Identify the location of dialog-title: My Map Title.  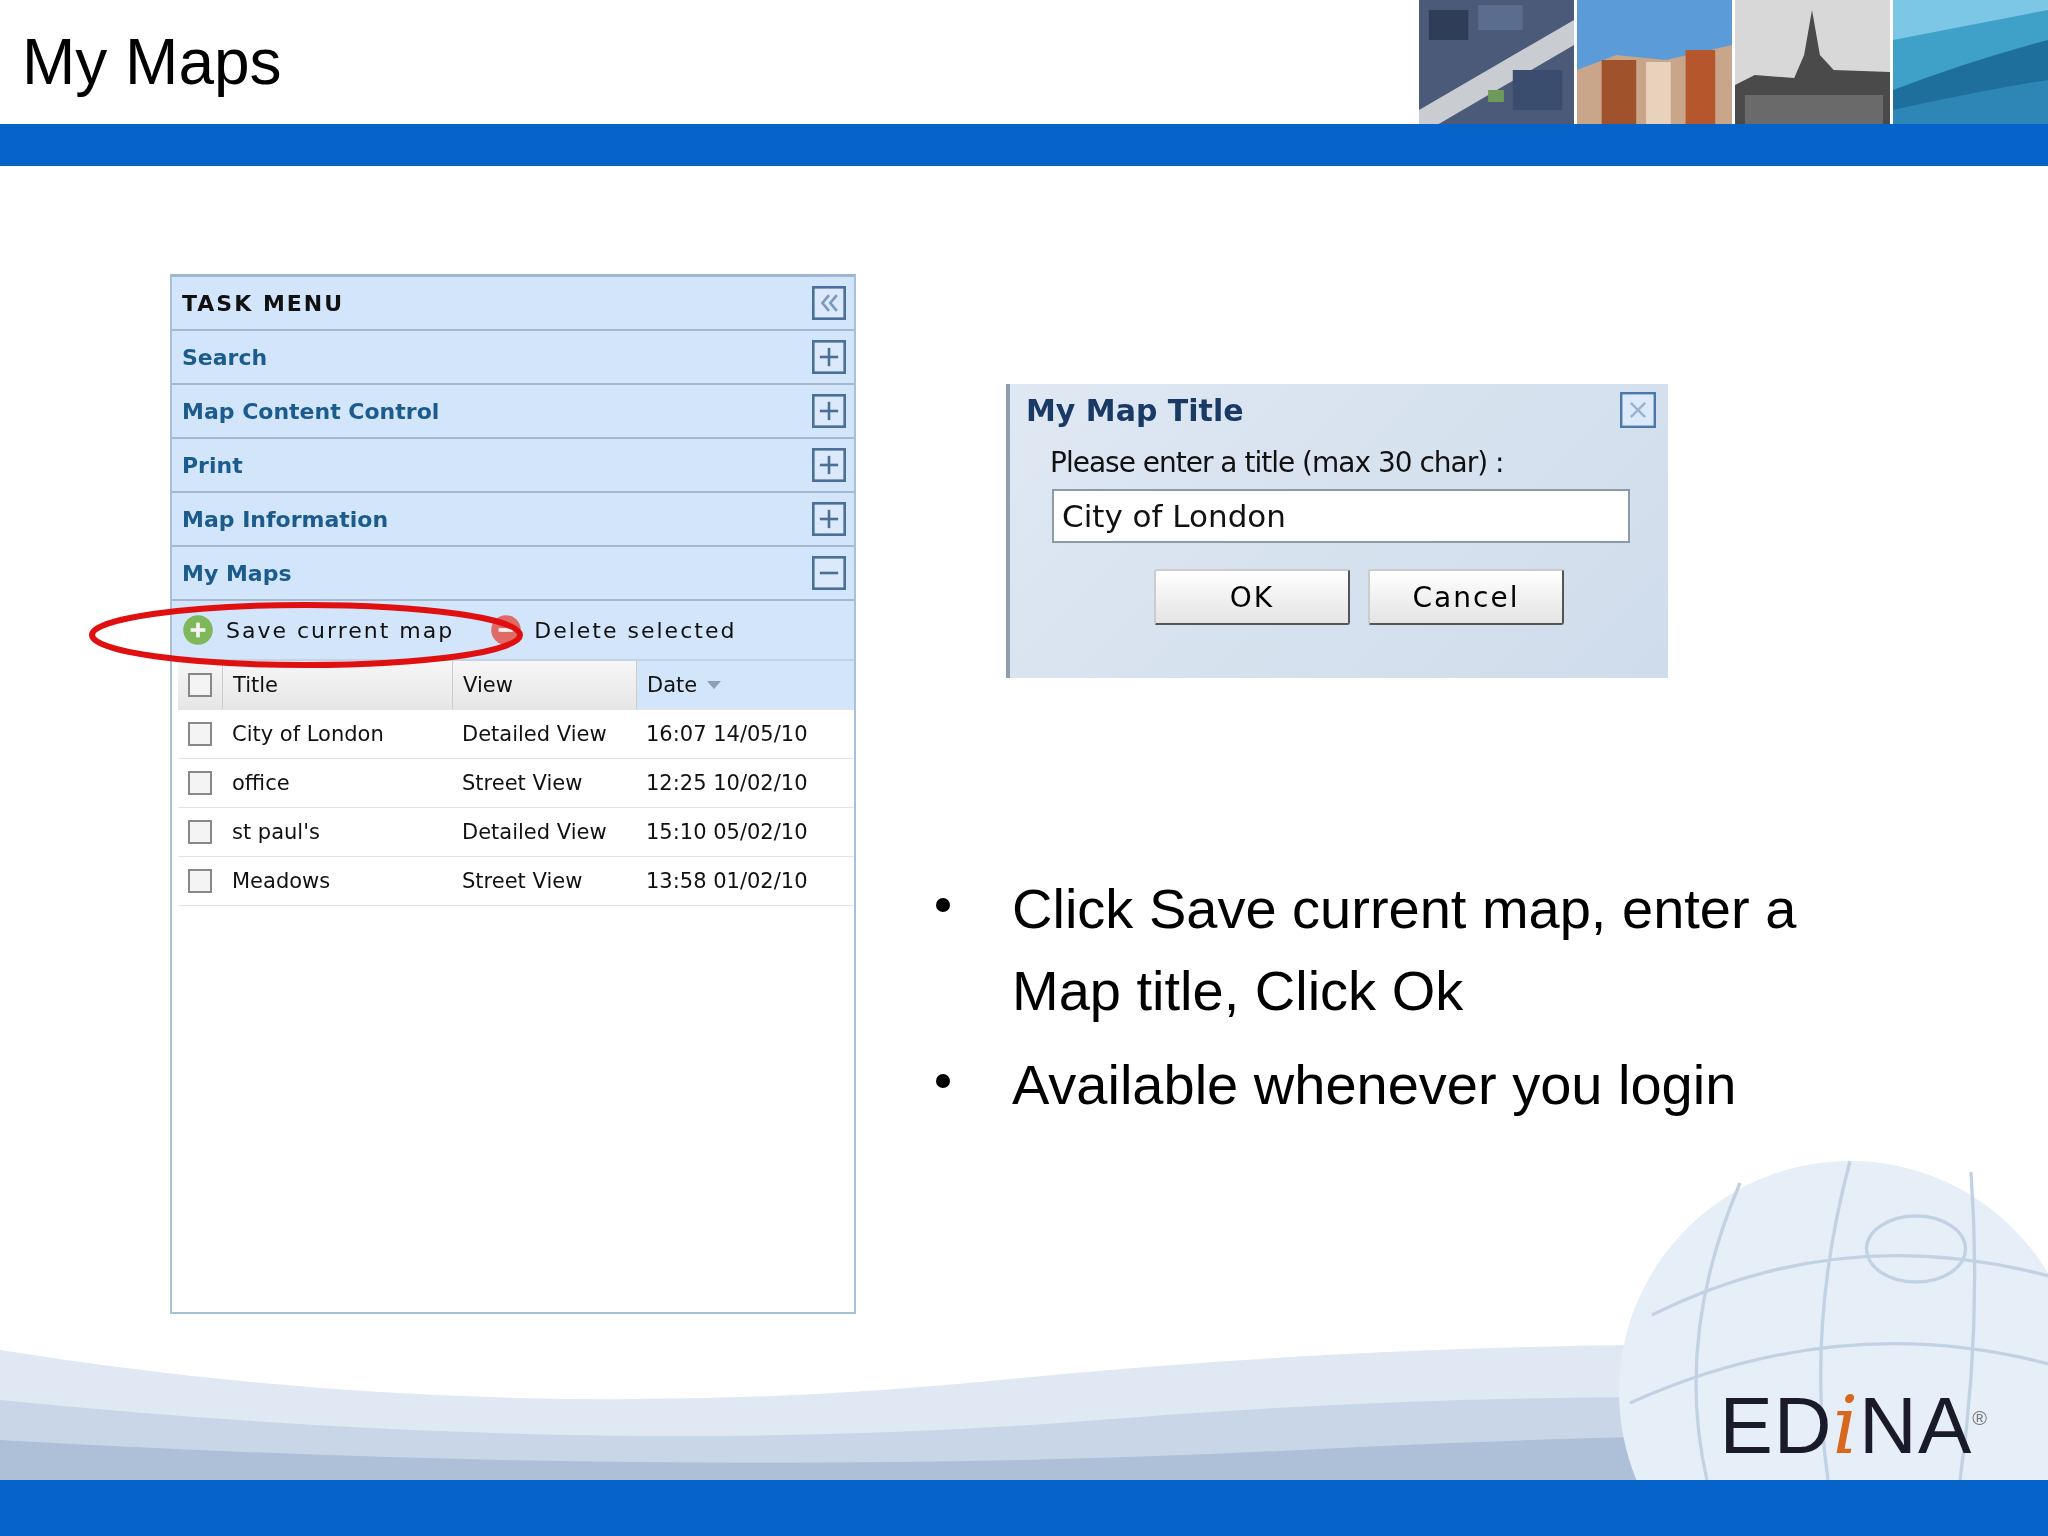
(1135, 410).